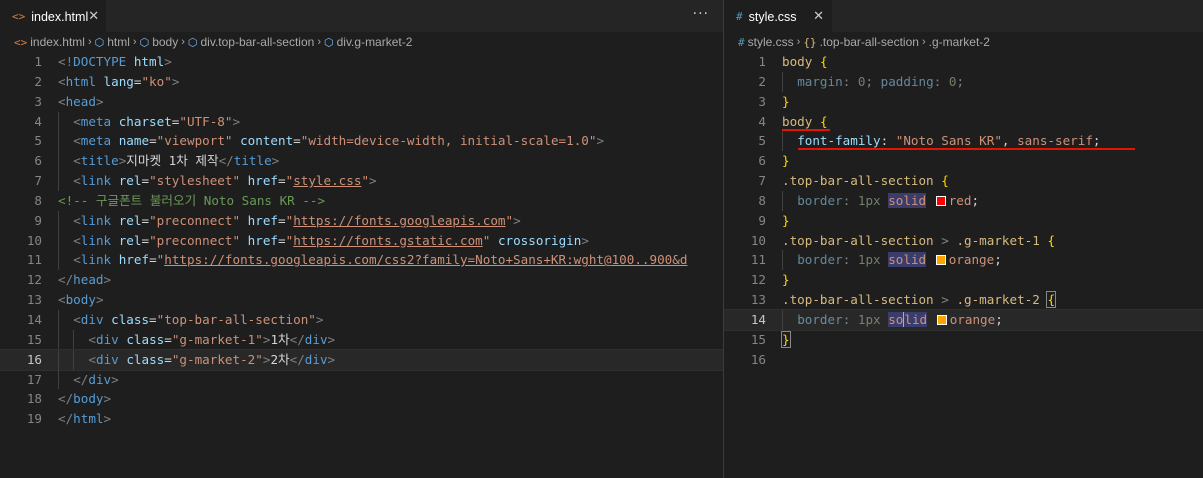 Image resolution: width=1203 pixels, height=478 pixels. What do you see at coordinates (361, 201) in the screenshot?
I see `code-line: 8 <!-- 구글폰트 불러오기 Noto Sans KR -->` at bounding box center [361, 201].